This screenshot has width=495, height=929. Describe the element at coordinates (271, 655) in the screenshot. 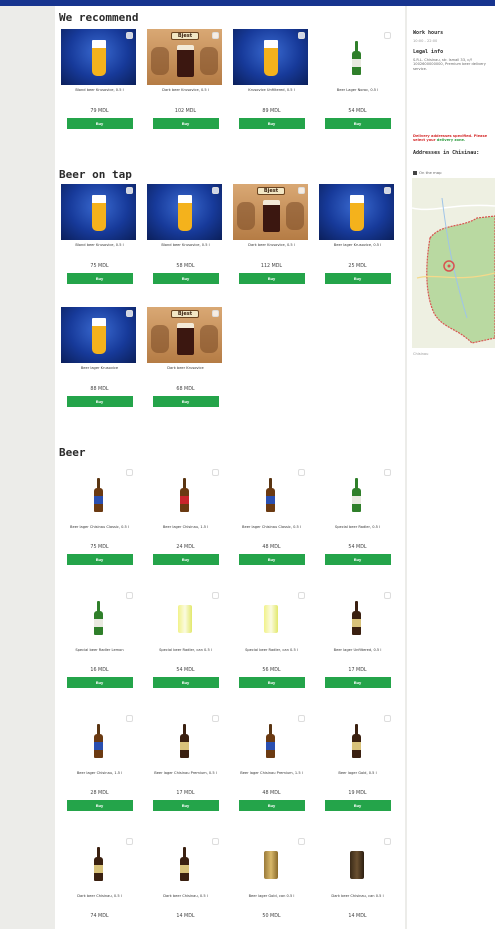

I see `product-name: Special beer Radler, can 0.5 l` at that location.